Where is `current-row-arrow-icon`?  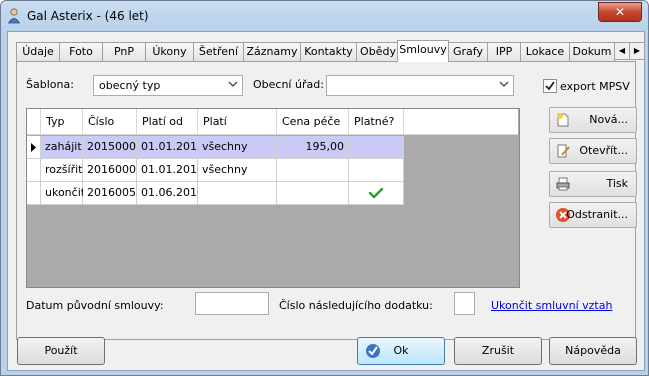
current-row-arrow-icon is located at coordinates (33, 147).